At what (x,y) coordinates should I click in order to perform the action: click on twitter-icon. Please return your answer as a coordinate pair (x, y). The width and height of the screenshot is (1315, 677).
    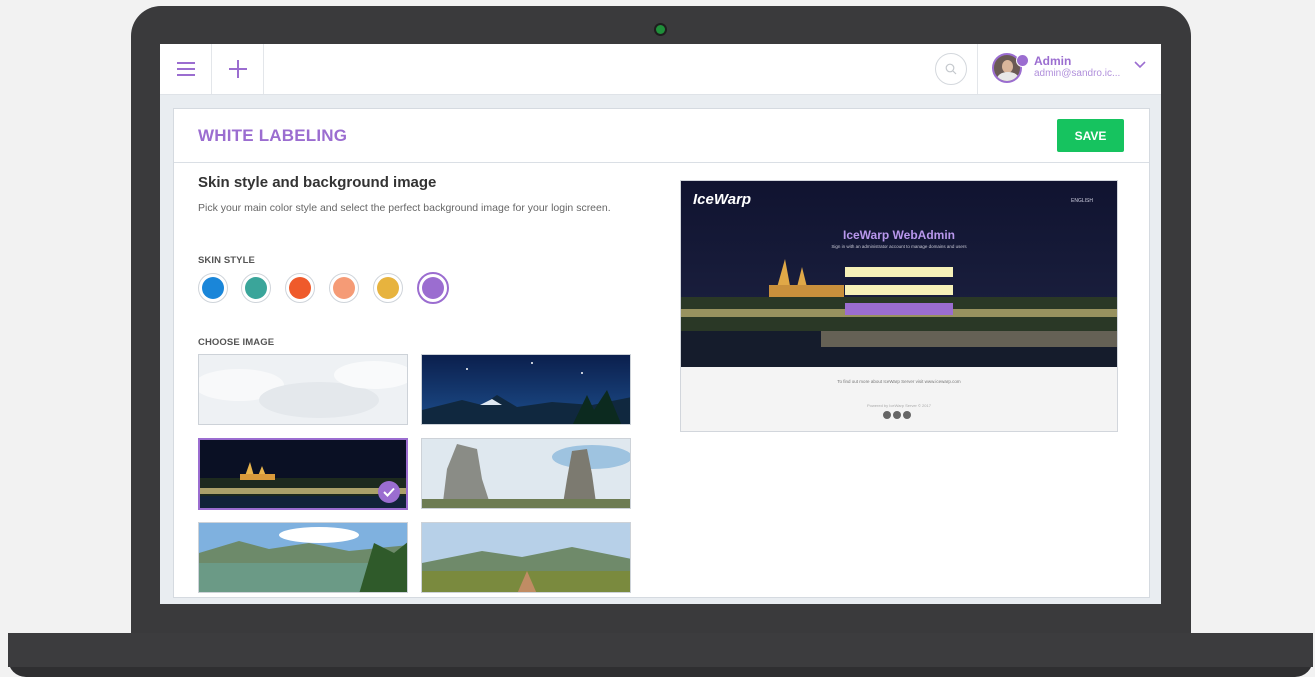
    Looking at the image, I should click on (897, 415).